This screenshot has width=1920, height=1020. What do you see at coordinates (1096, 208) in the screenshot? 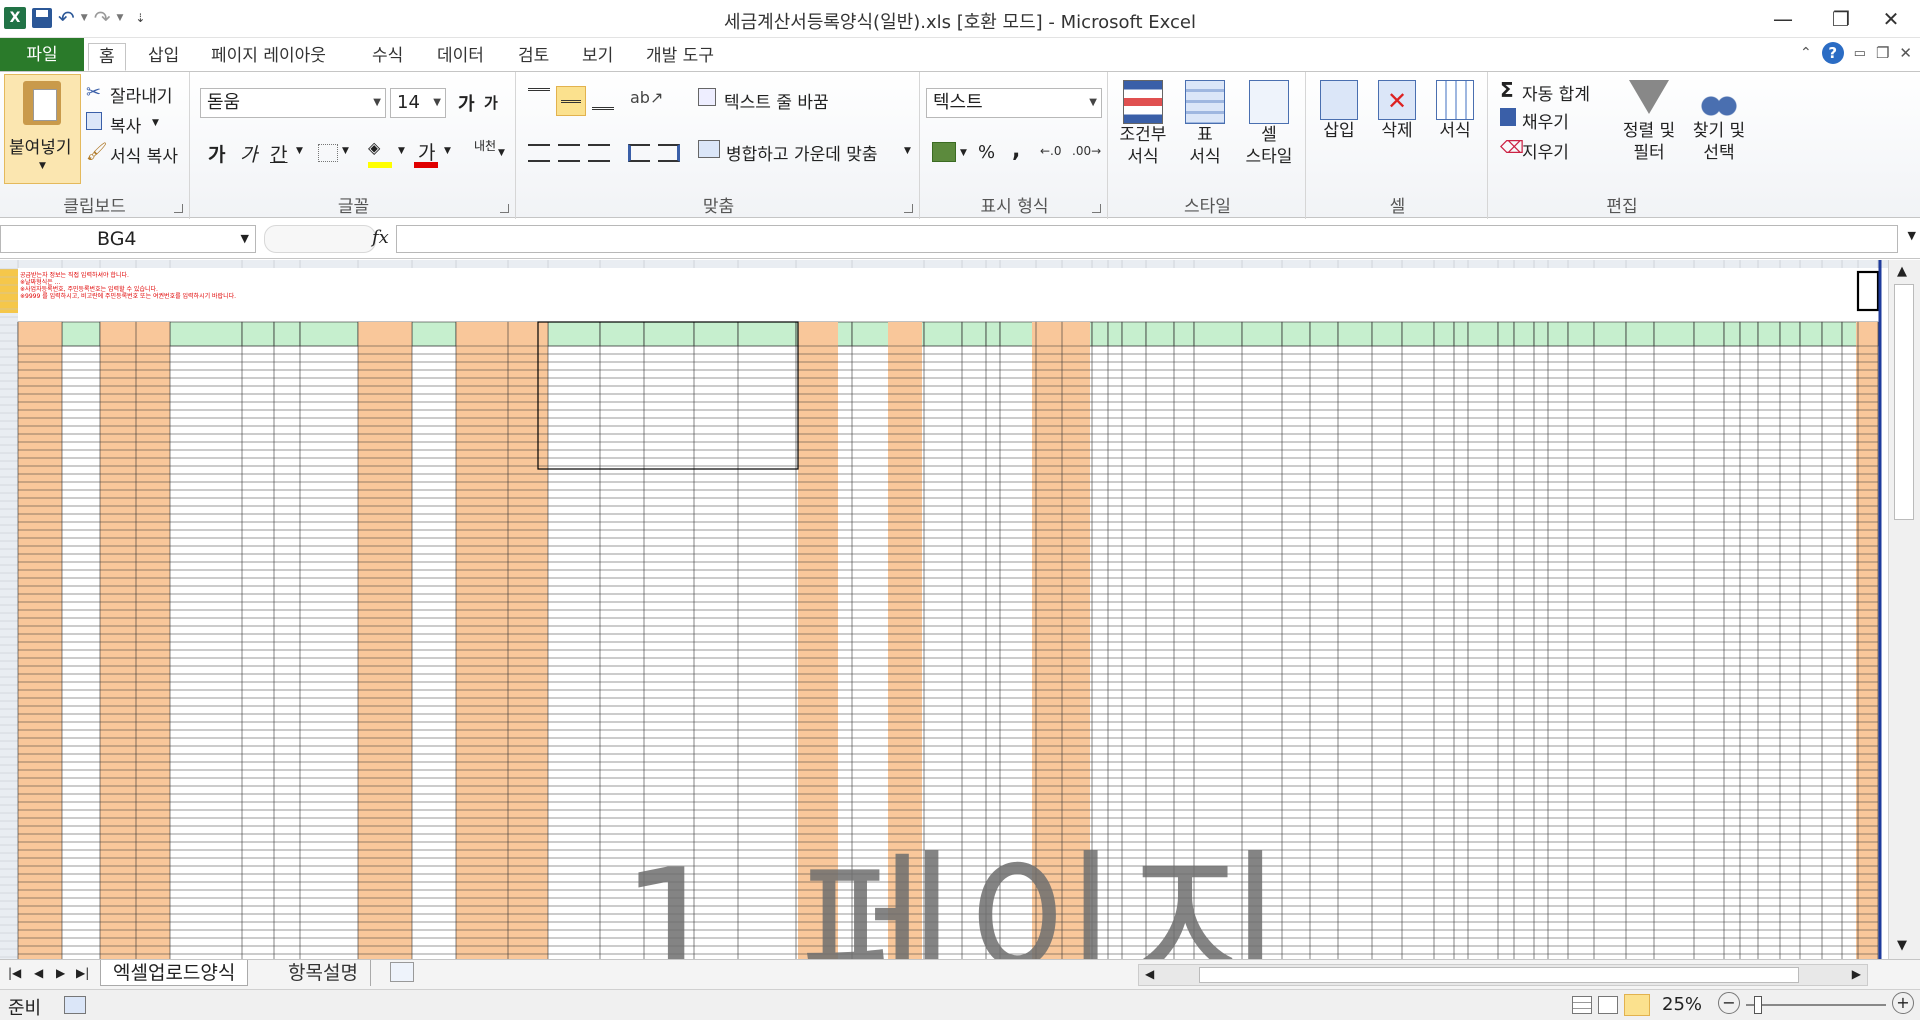
I see `number-launcher-icon` at bounding box center [1096, 208].